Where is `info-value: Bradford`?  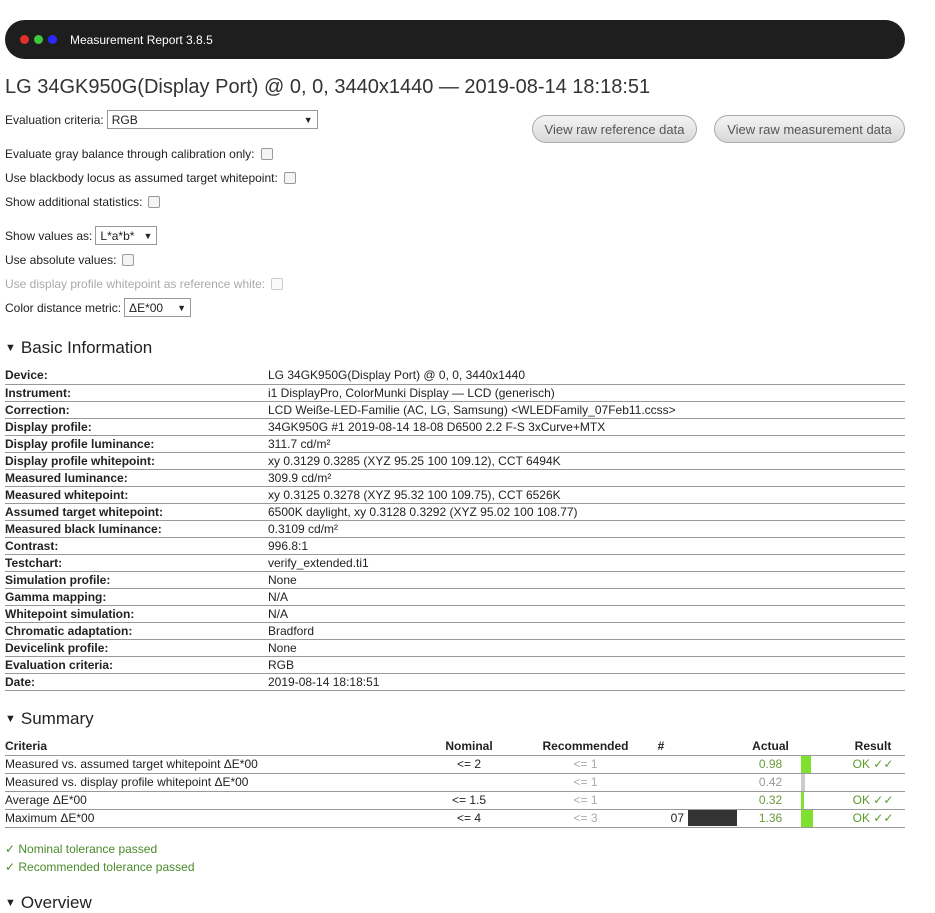
info-value: Bradford is located at coordinates (586, 631).